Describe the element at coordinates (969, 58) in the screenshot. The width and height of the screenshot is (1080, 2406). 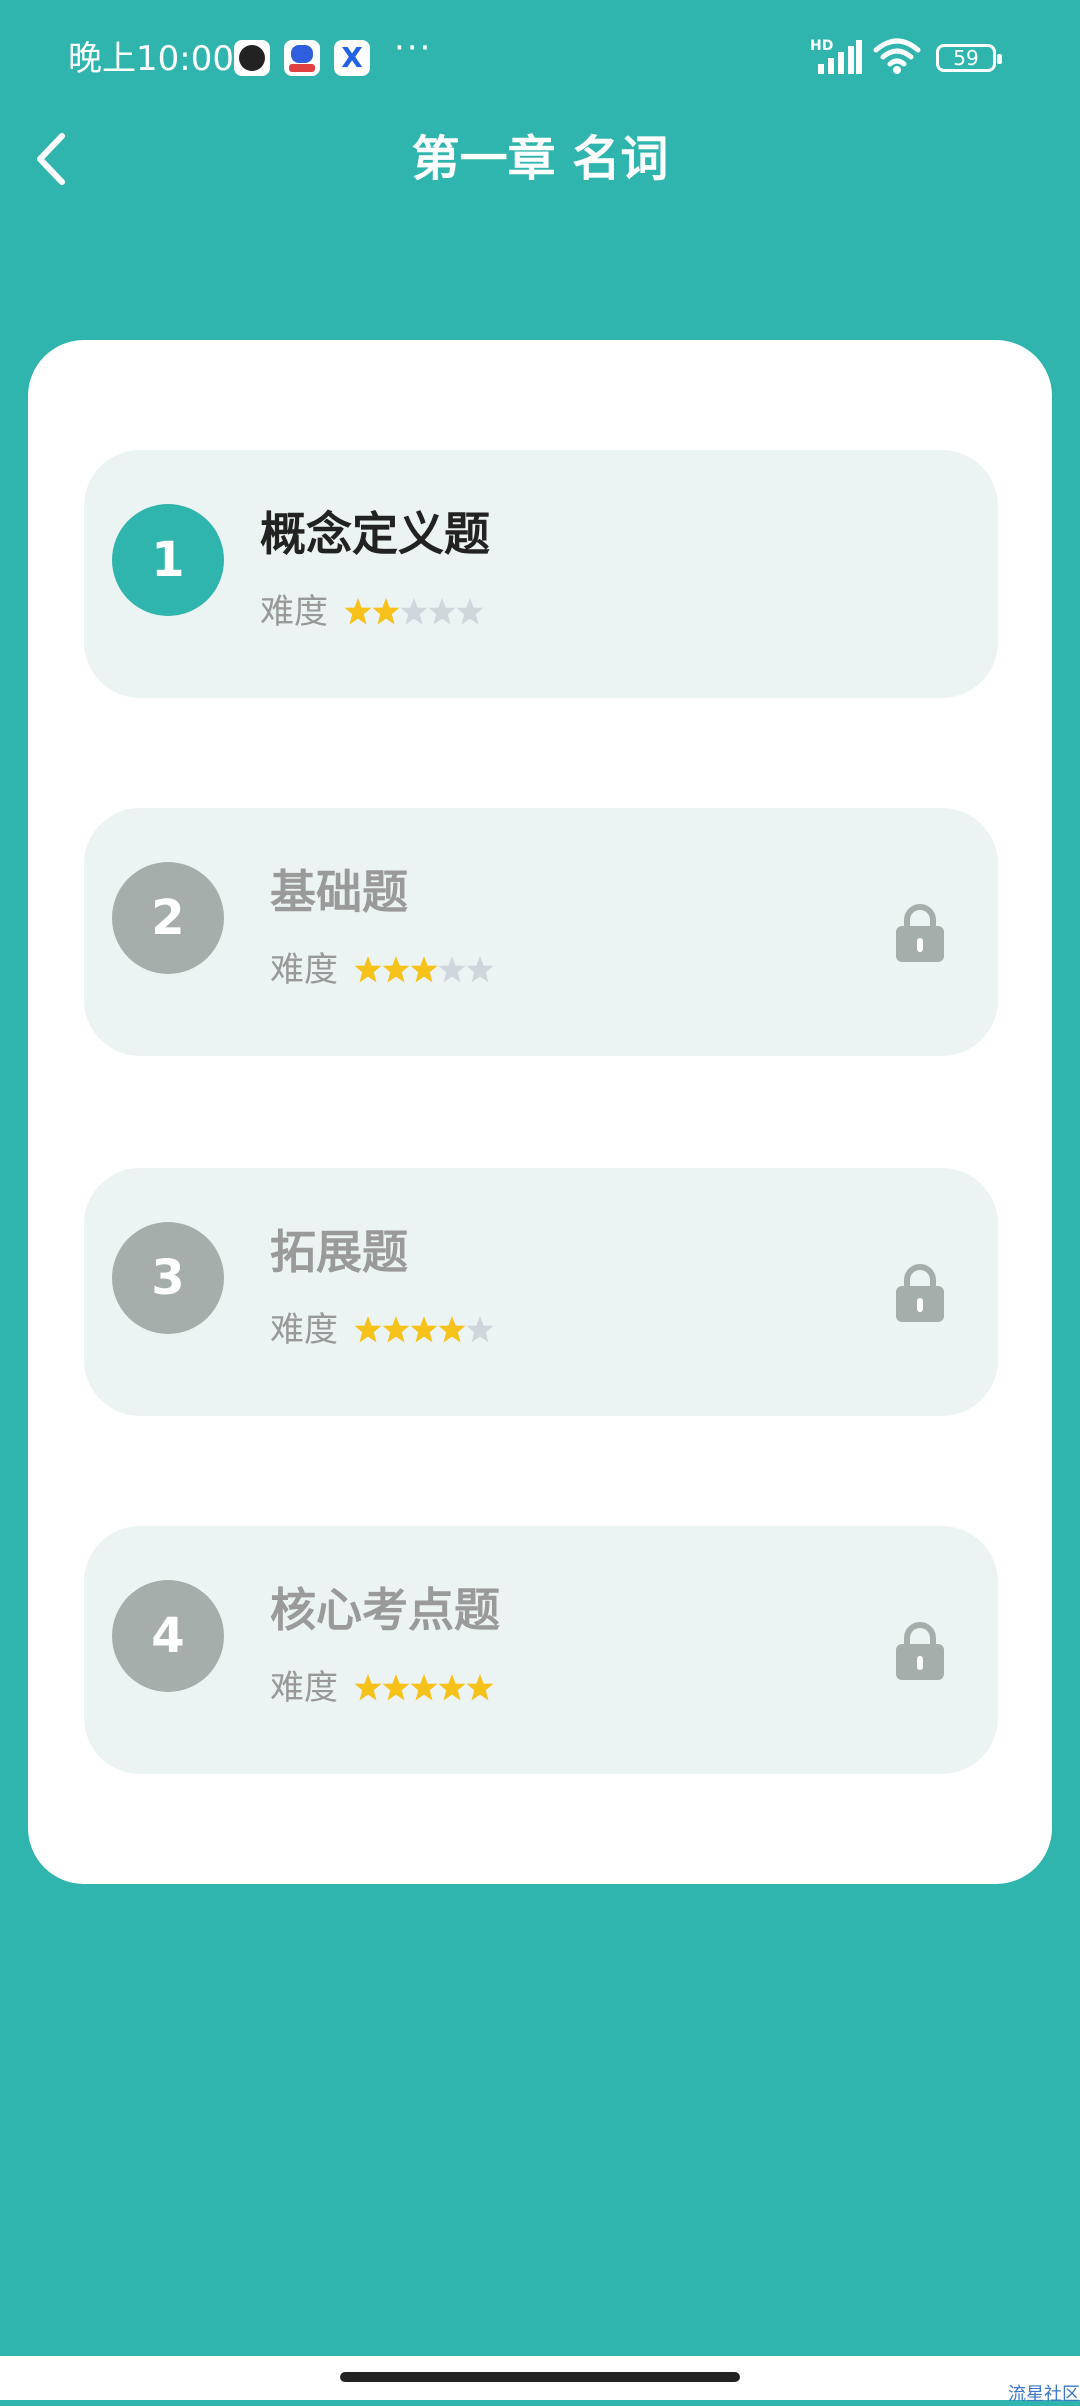
I see `battery-icon: 59` at that location.